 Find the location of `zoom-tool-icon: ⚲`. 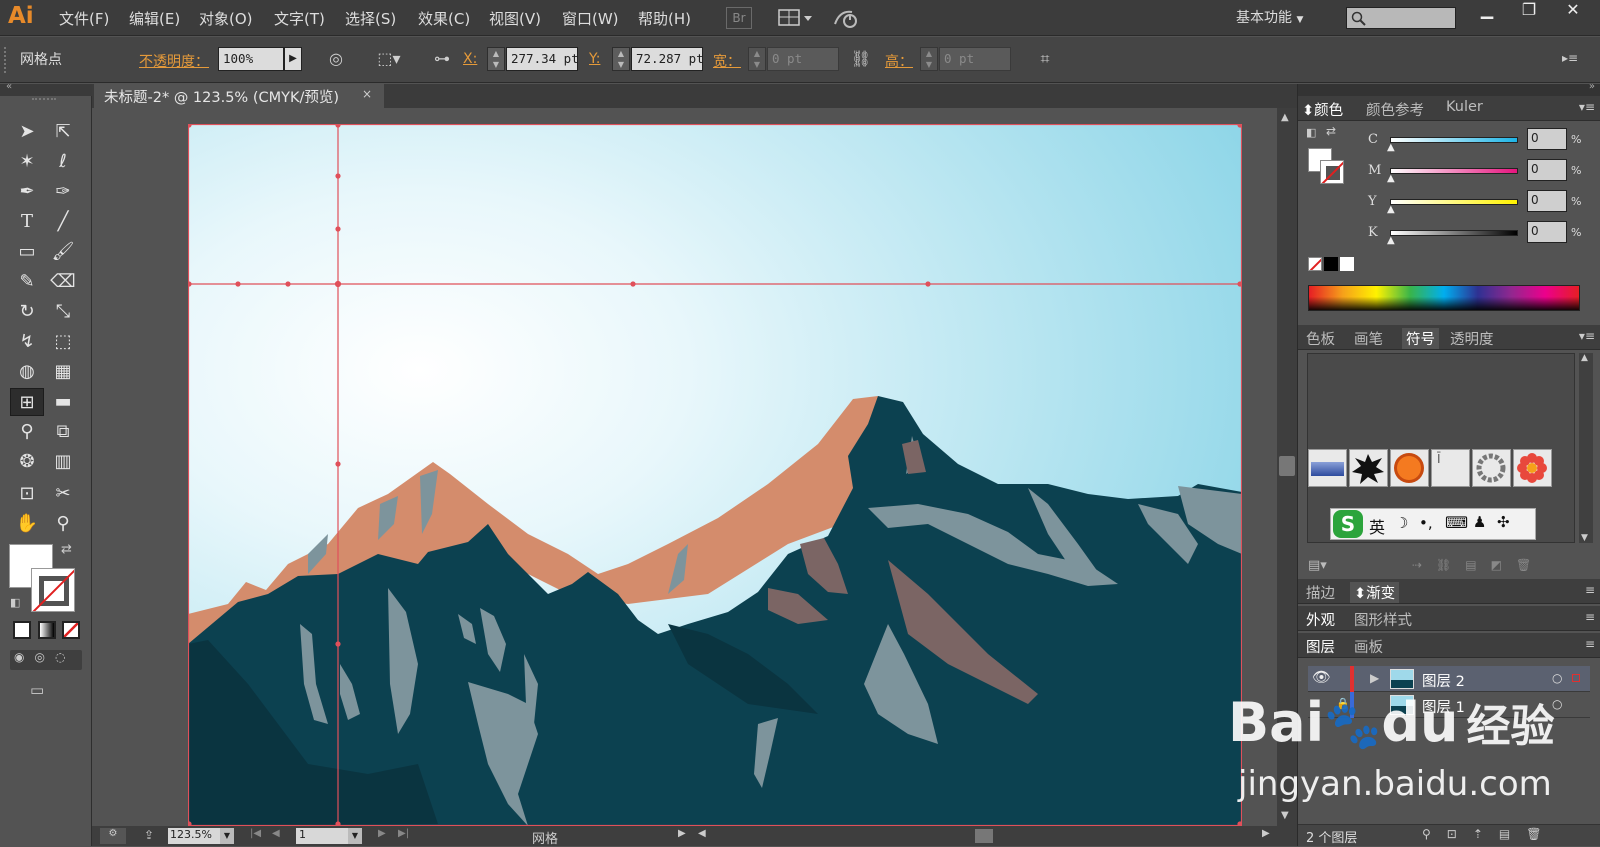

zoom-tool-icon: ⚲ is located at coordinates (63, 524).